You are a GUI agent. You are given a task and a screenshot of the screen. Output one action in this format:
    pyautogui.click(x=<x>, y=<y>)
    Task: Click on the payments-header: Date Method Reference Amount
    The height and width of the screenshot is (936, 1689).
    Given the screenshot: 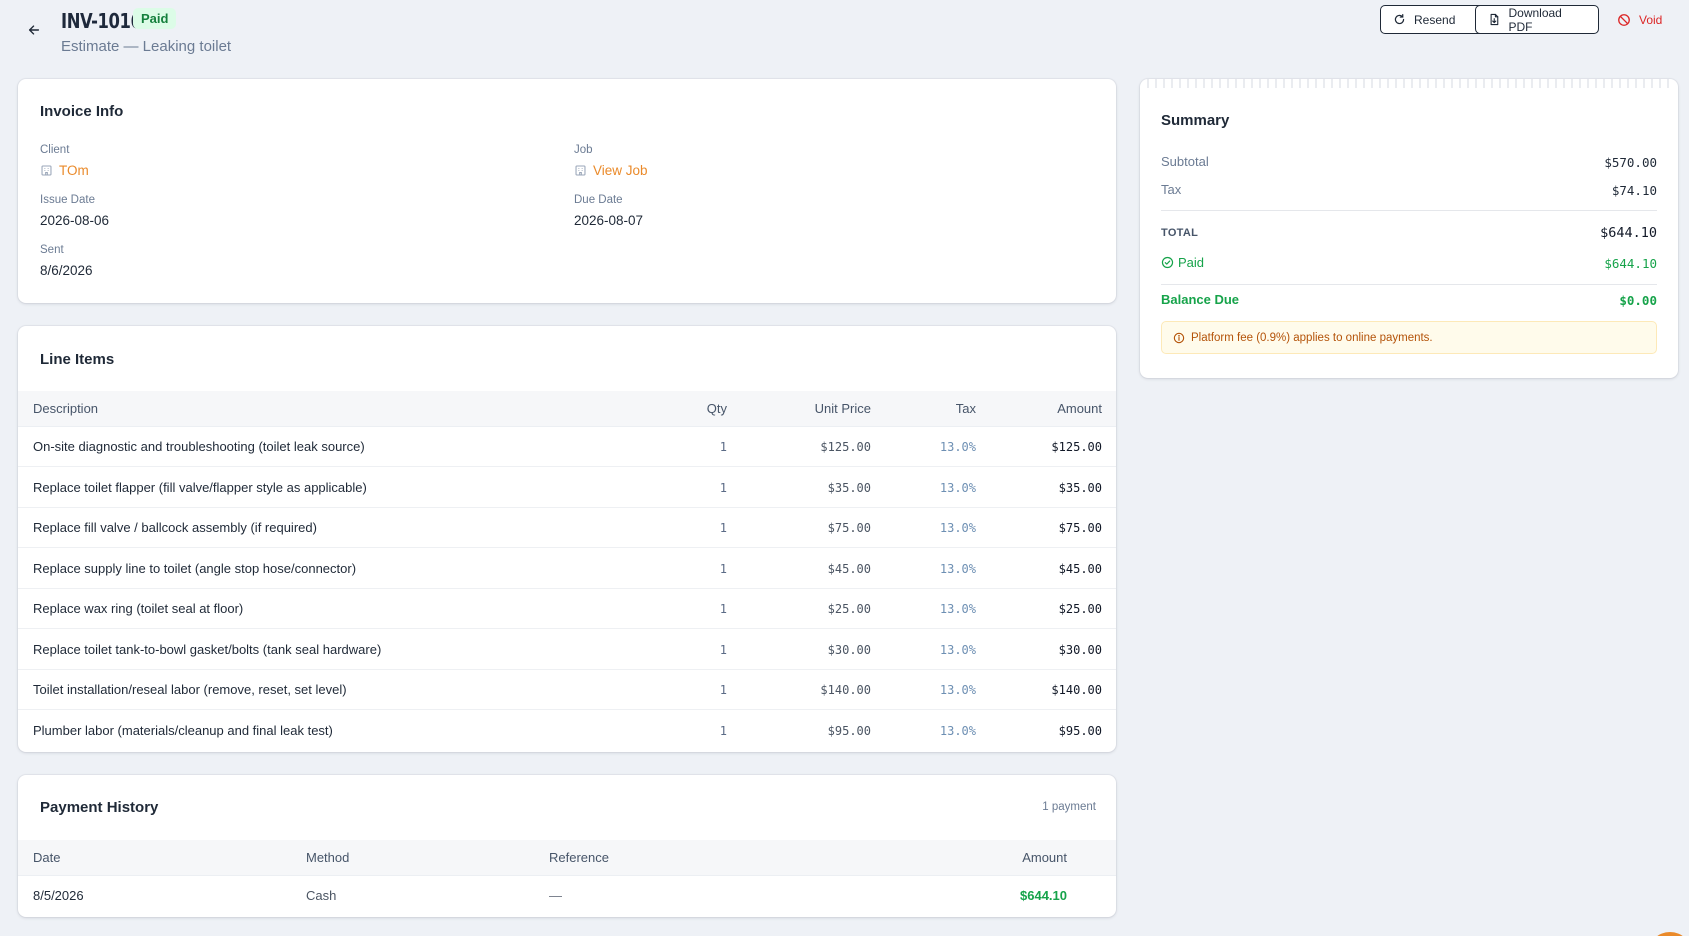 What is the action you would take?
    pyautogui.click(x=567, y=858)
    